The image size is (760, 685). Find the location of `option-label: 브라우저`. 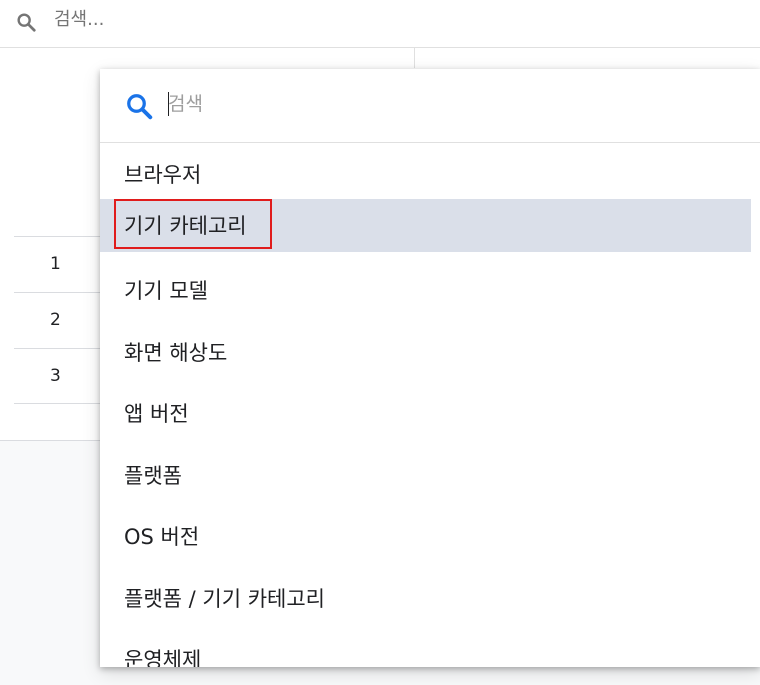

option-label: 브라우저 is located at coordinates (163, 174).